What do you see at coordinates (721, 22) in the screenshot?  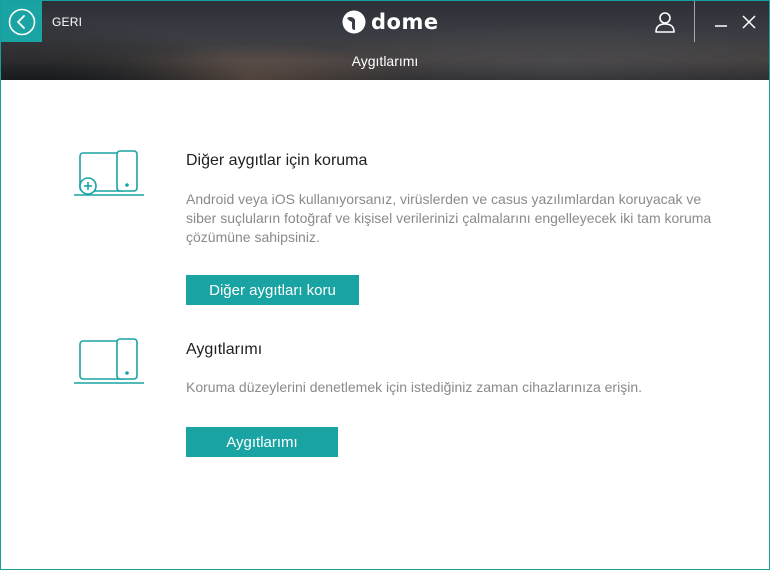 I see `minimize-button` at bounding box center [721, 22].